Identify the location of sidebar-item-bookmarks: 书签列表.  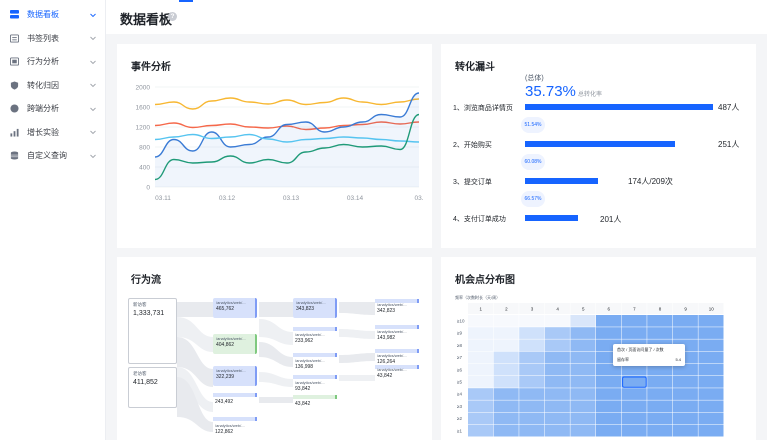
(52, 39).